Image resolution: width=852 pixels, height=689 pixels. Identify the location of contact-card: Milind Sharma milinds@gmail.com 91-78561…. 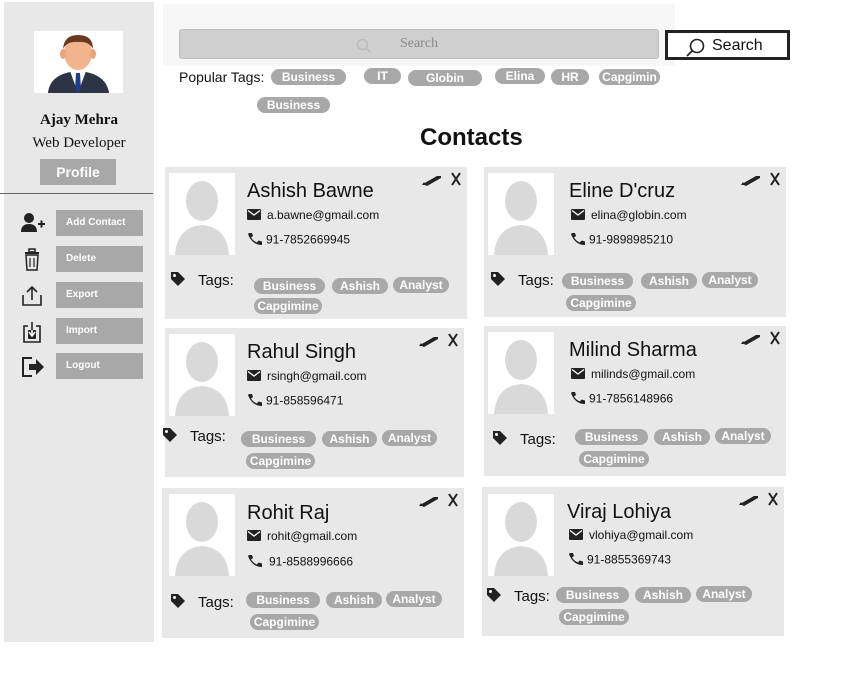
(635, 401).